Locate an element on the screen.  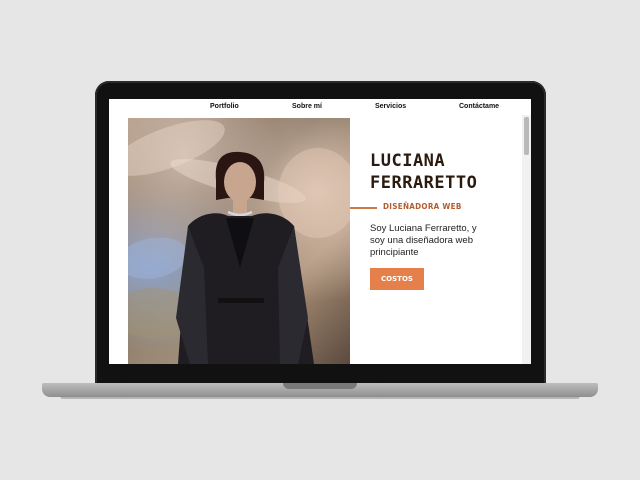
scrollbar-thumb is located at coordinates (526, 136).